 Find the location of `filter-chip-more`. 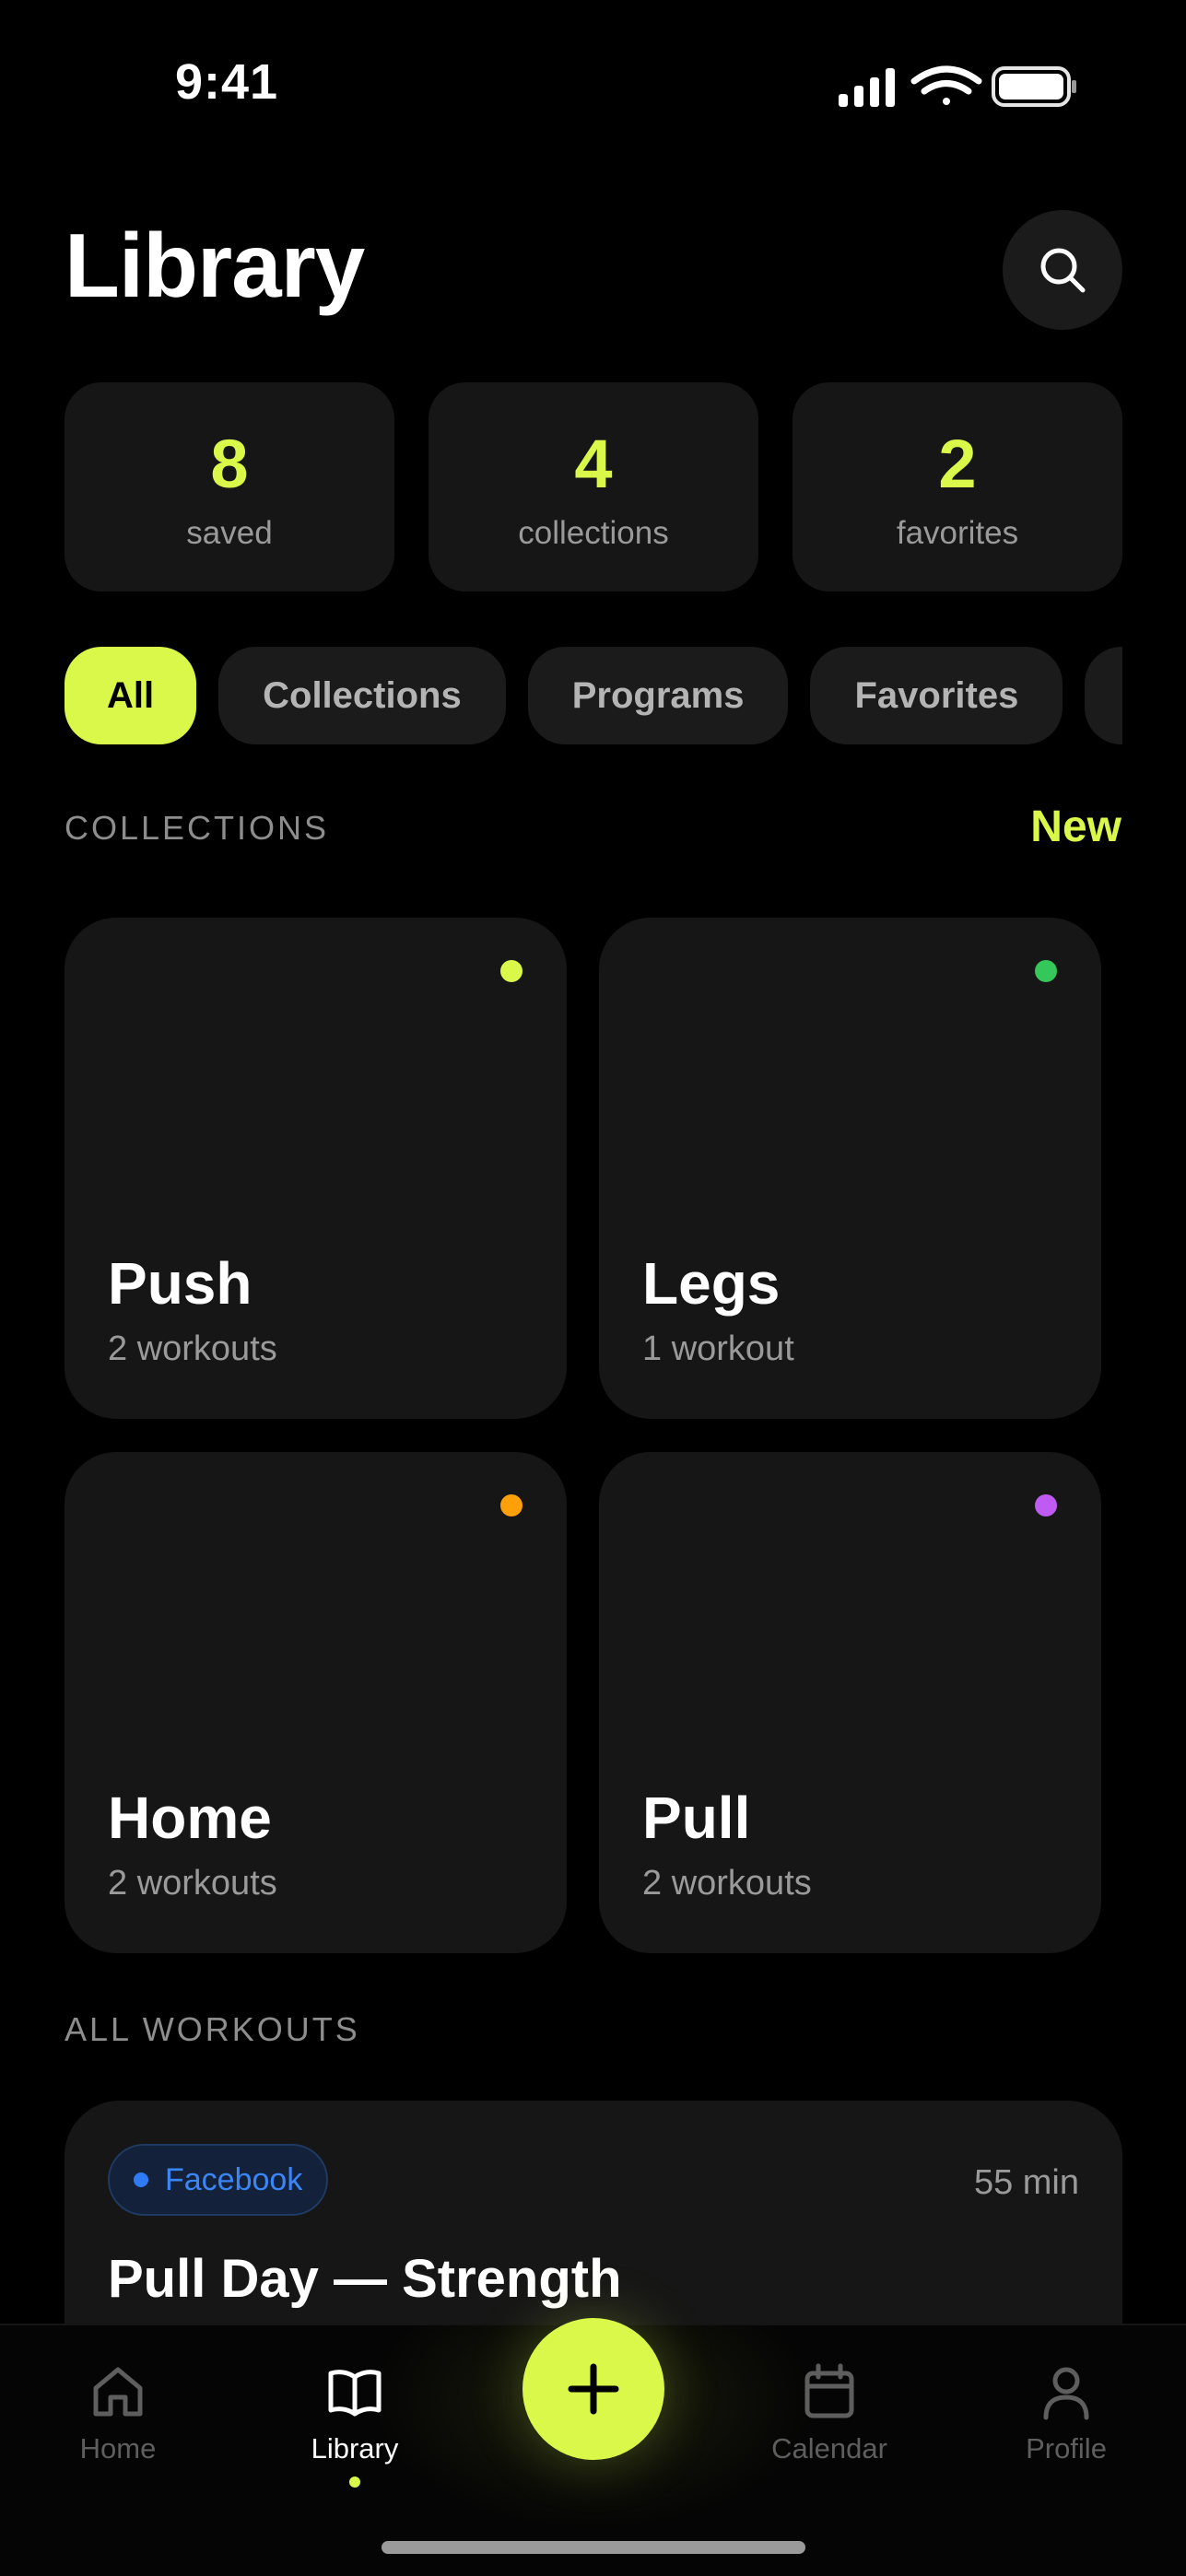

filter-chip-more is located at coordinates (1103, 695).